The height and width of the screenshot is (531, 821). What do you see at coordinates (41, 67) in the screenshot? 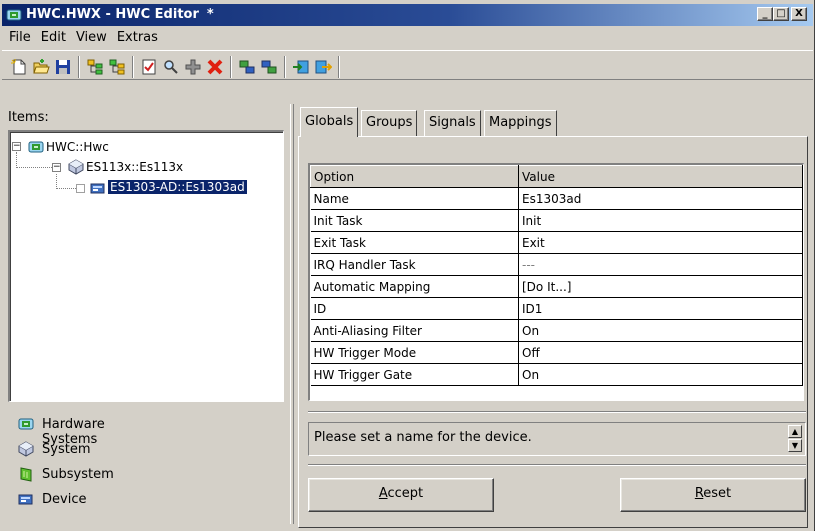
I see `open-folder-icon` at bounding box center [41, 67].